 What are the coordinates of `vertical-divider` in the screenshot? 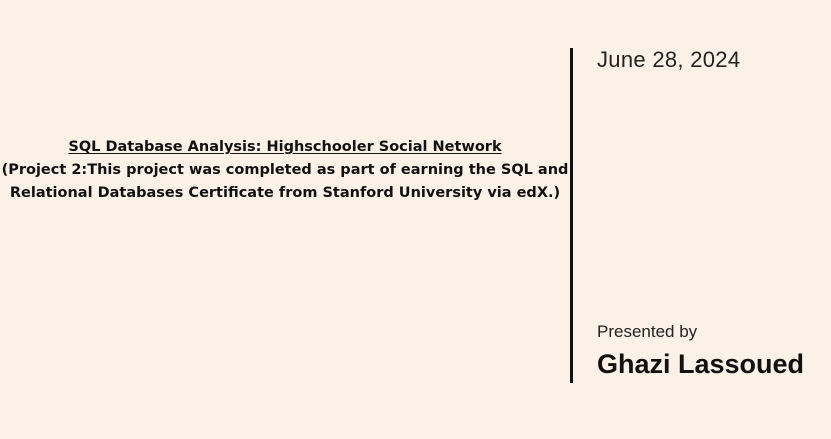 It's located at (571, 215).